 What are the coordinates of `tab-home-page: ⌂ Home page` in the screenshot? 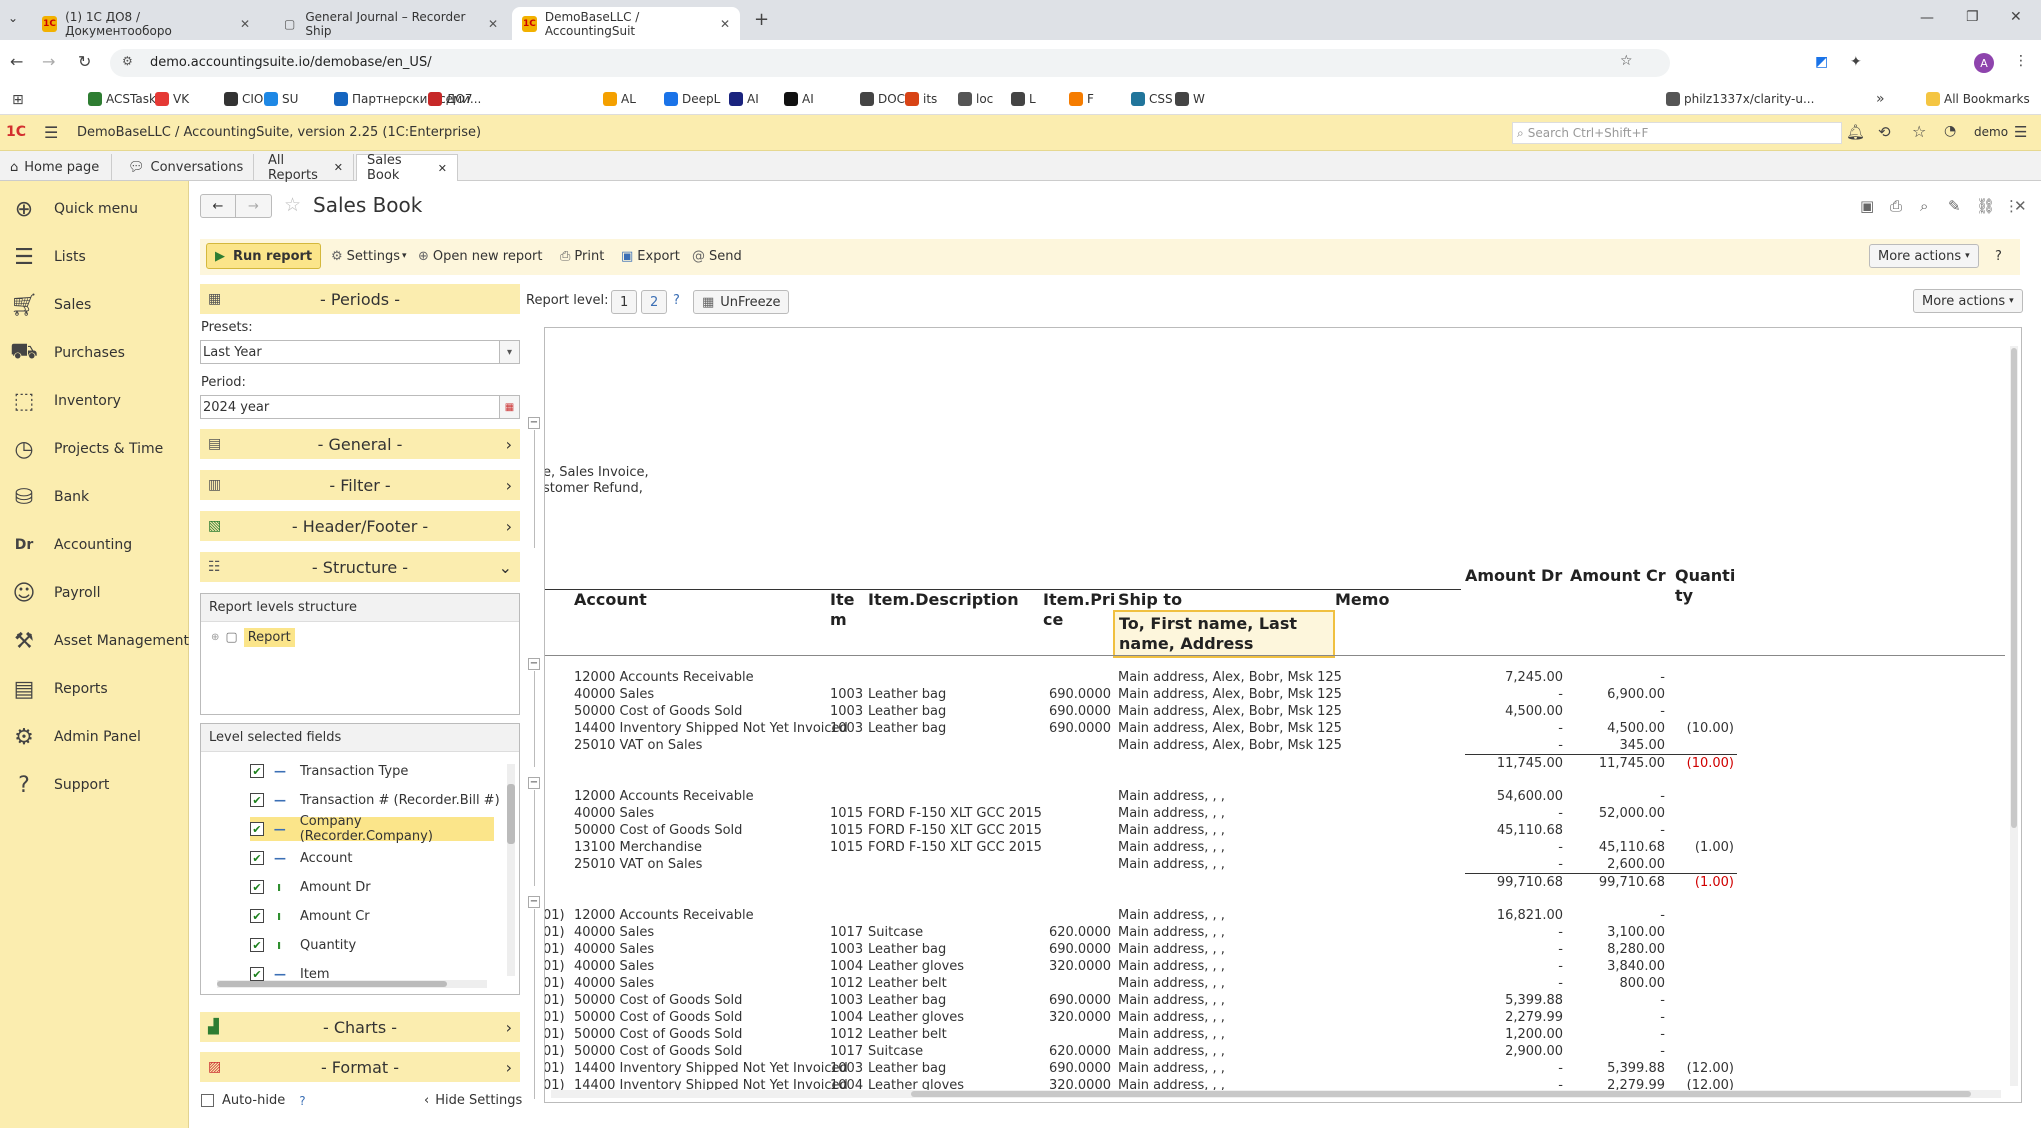 It's located at (56, 167).